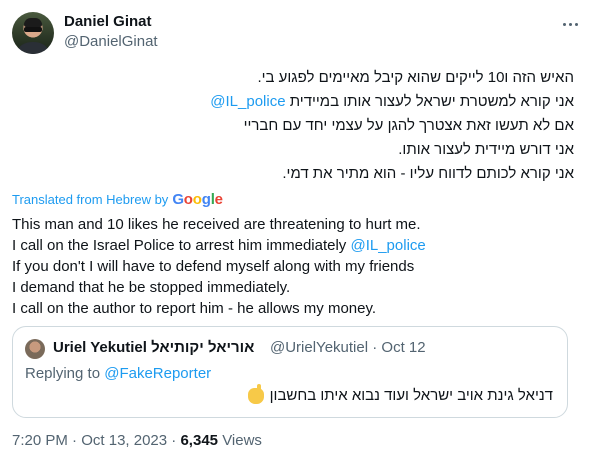 The width and height of the screenshot is (594, 466). Describe the element at coordinates (486, 149) in the screenshot. I see `hebrew-line-4: אני דורש מיידית לעצור אותו.` at that location.